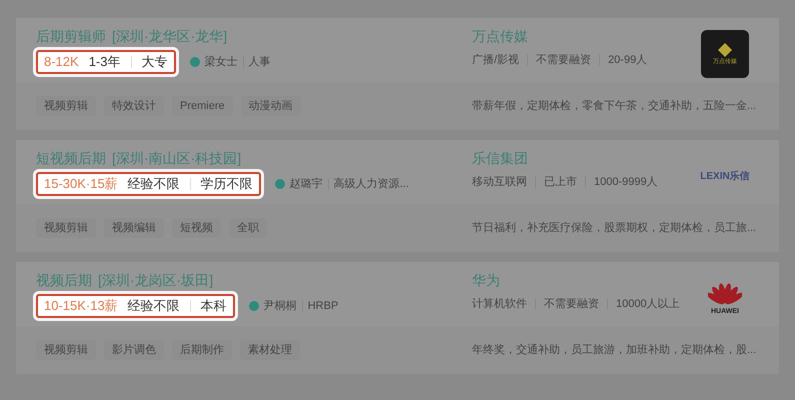 The width and height of the screenshot is (795, 400). Describe the element at coordinates (202, 350) in the screenshot. I see `skill-tag: 后期制作` at that location.